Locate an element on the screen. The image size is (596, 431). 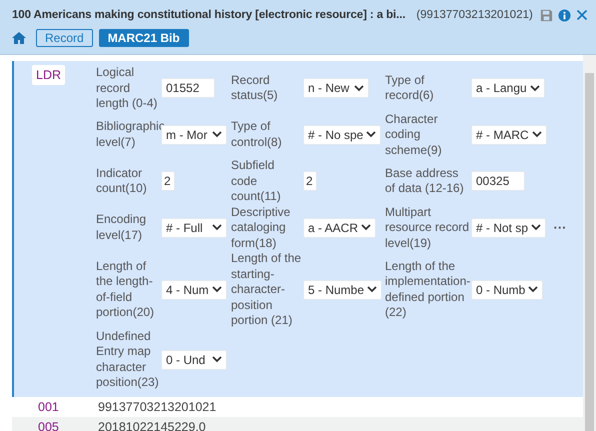
field-label: Undefined Entry map character position(23) is located at coordinates (128, 359).